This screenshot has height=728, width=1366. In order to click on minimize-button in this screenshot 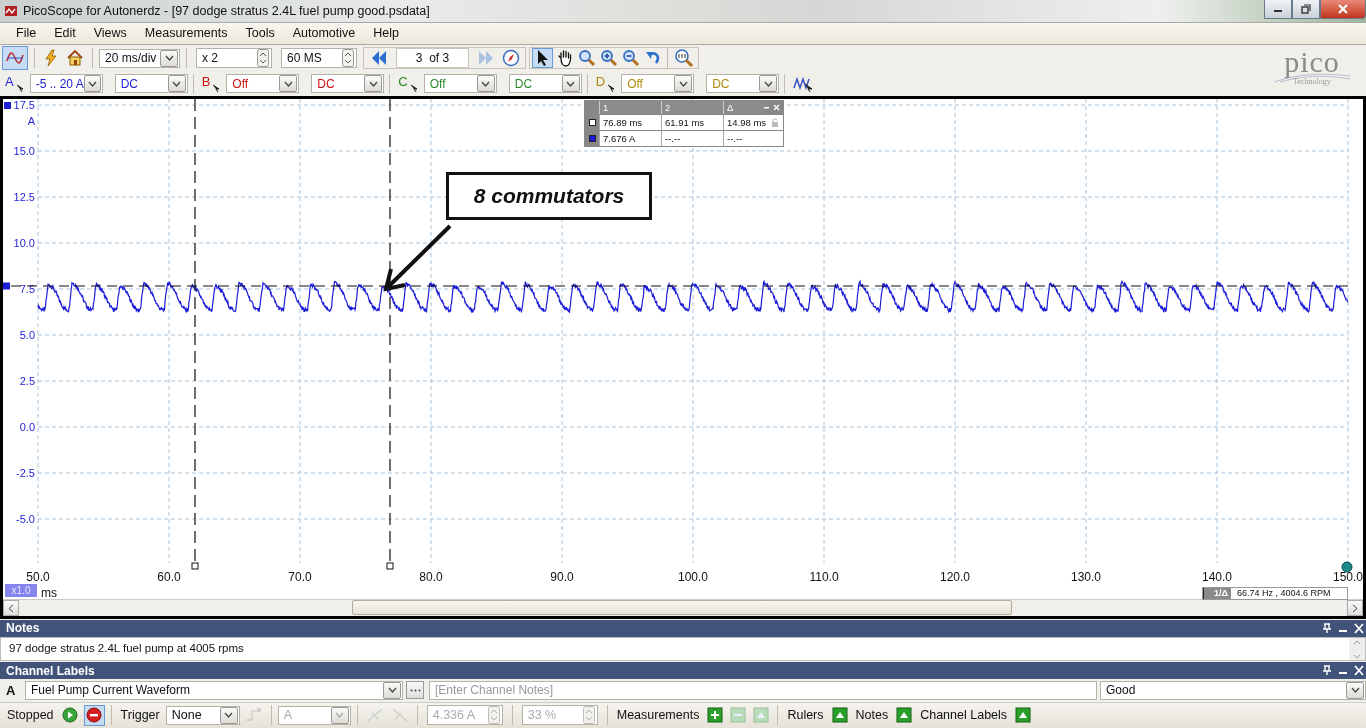, I will do `click(1278, 9)`.